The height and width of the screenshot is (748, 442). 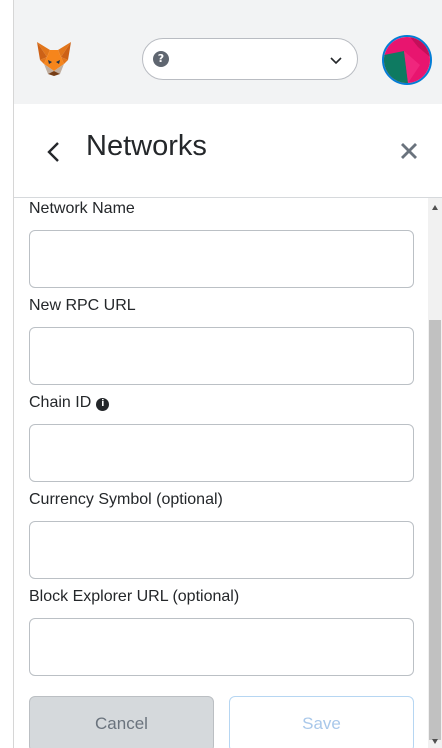 What do you see at coordinates (103, 404) in the screenshot?
I see `info-icon: i` at bounding box center [103, 404].